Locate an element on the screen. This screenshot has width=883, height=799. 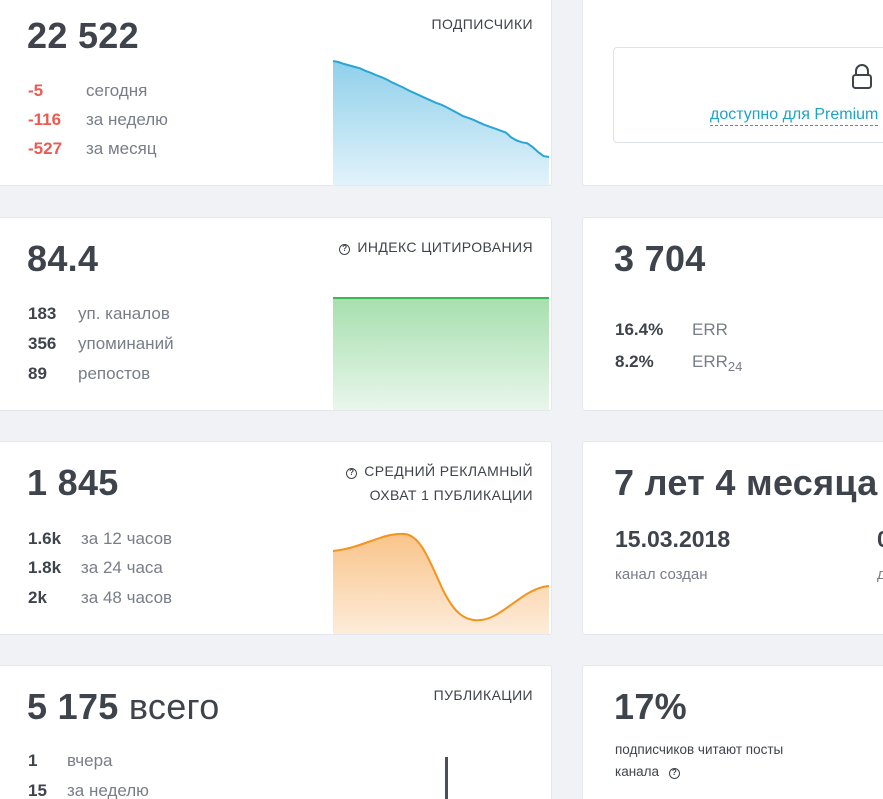
premium-locked-card: доступно для Premium is located at coordinates (732, 93).